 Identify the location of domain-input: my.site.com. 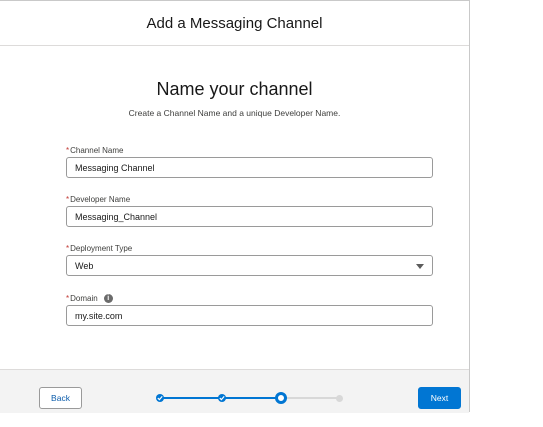
(249, 315).